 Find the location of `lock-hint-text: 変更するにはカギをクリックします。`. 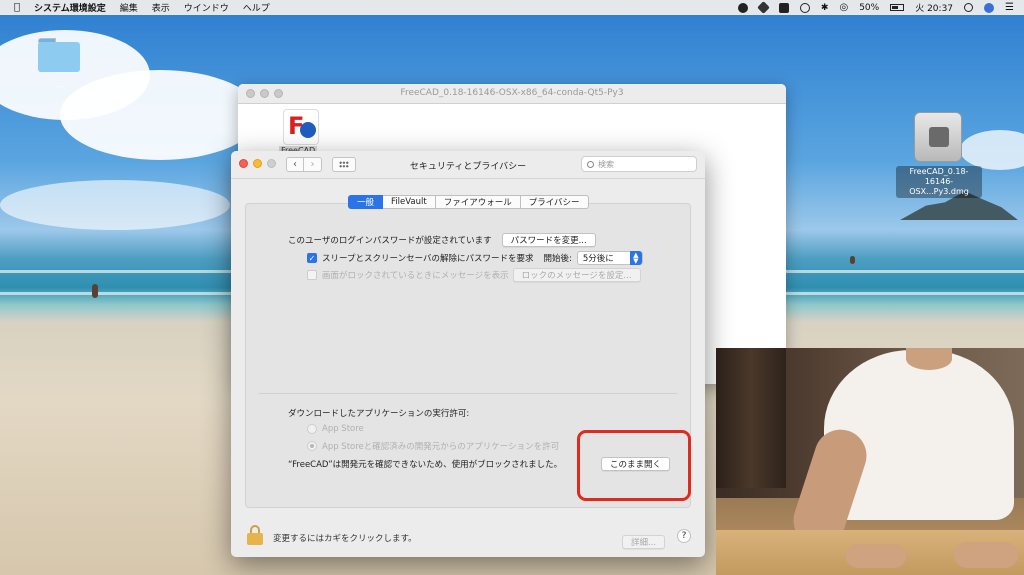

lock-hint-text: 変更するにはカギをクリックします。 is located at coordinates (345, 539).